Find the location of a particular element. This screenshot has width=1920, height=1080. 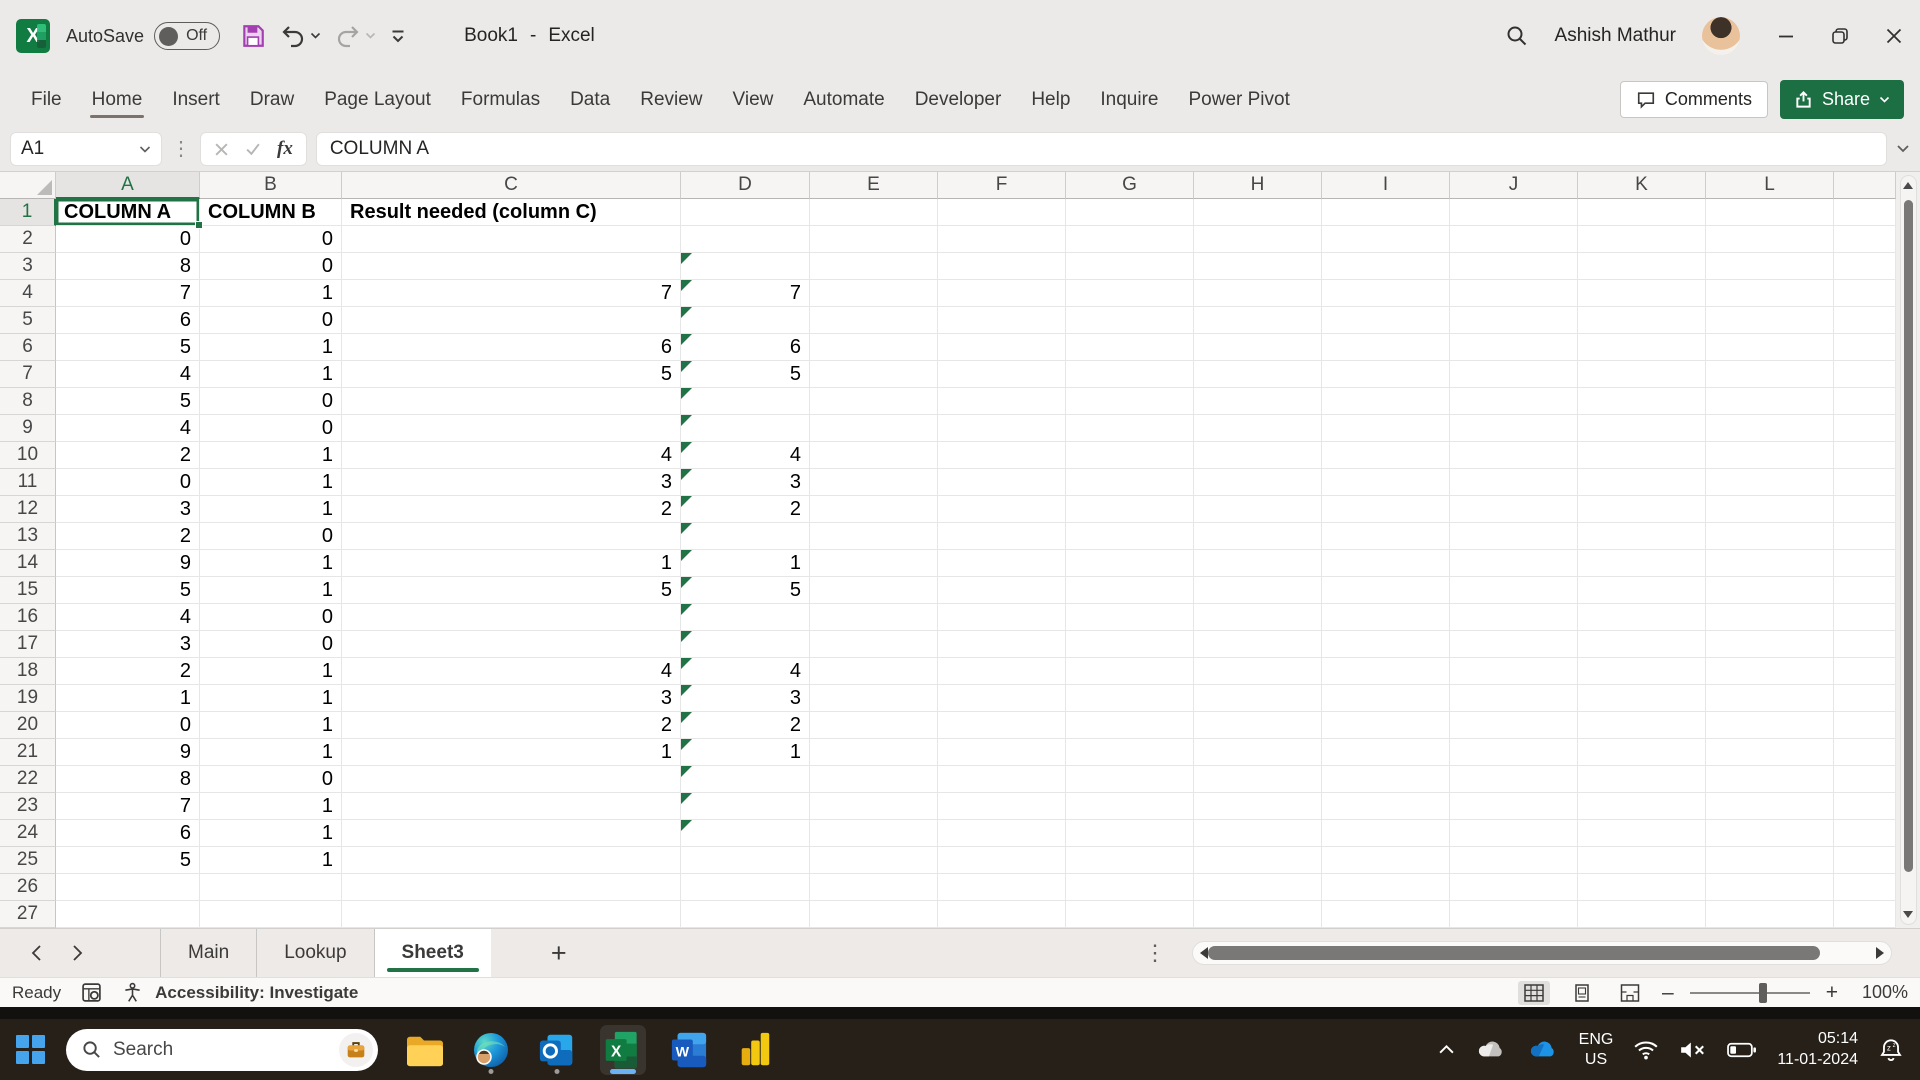

taskbar-search: Search is located at coordinates (222, 1049).